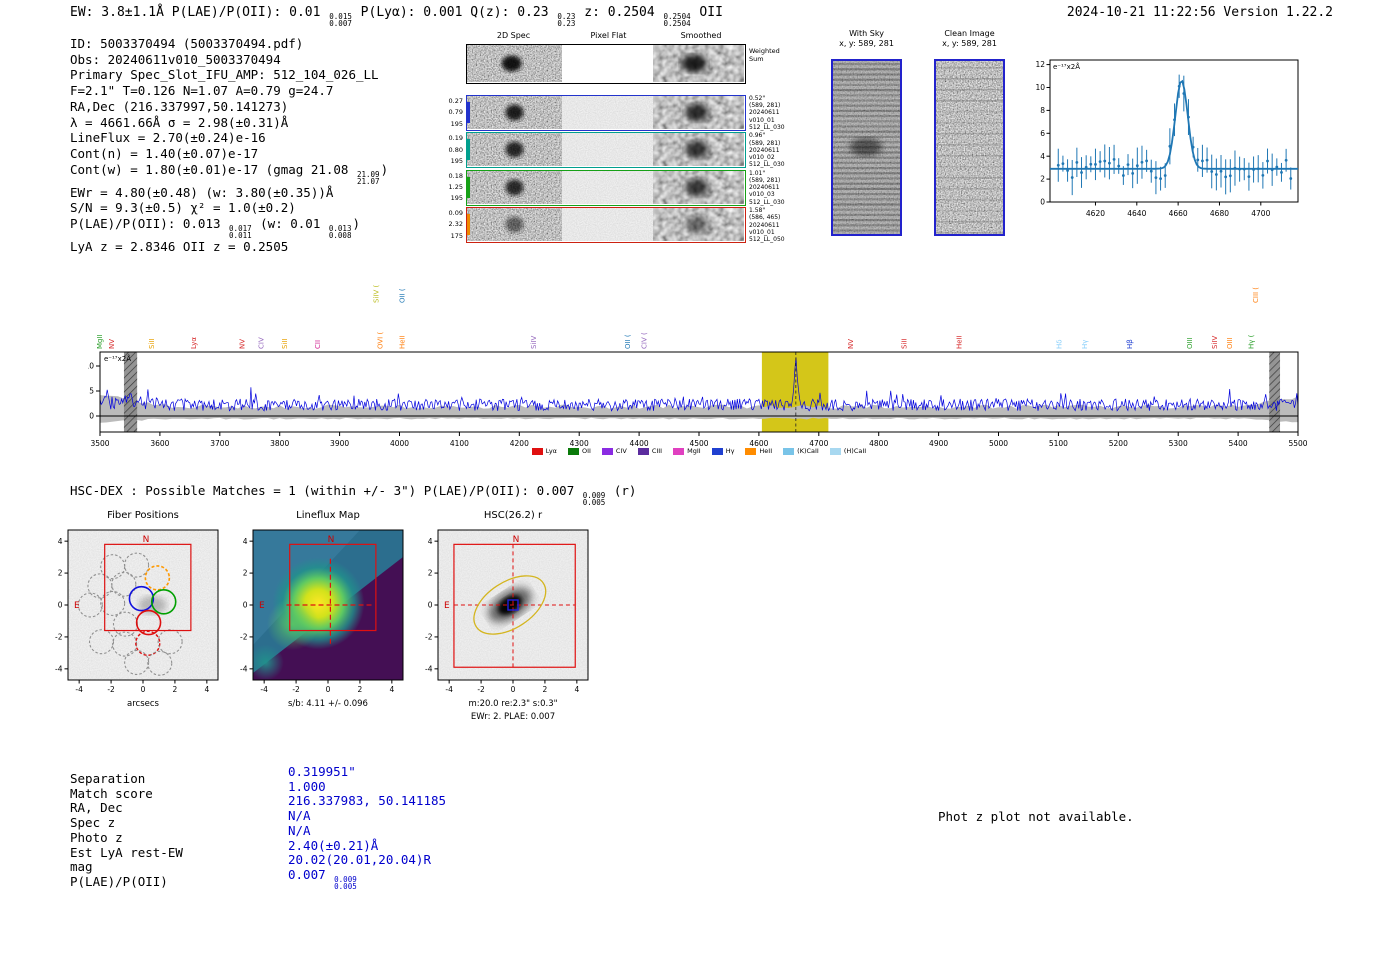 The image size is (1400, 953). I want to click on emission-line-label: OII (, so click(628, 341).